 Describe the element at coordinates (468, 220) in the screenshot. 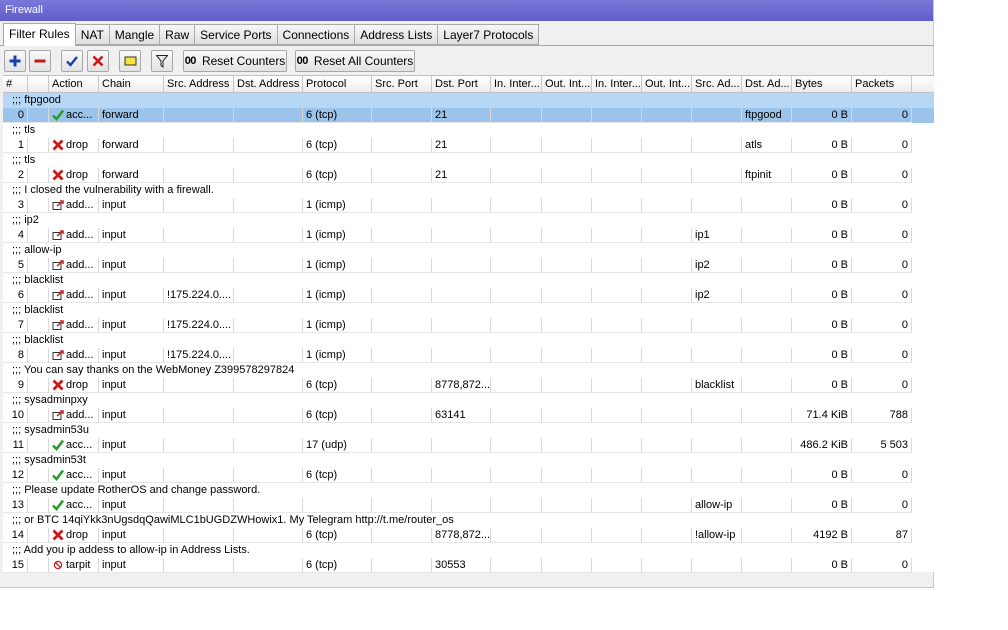

I see `rule-comment: ;;; ip2` at that location.